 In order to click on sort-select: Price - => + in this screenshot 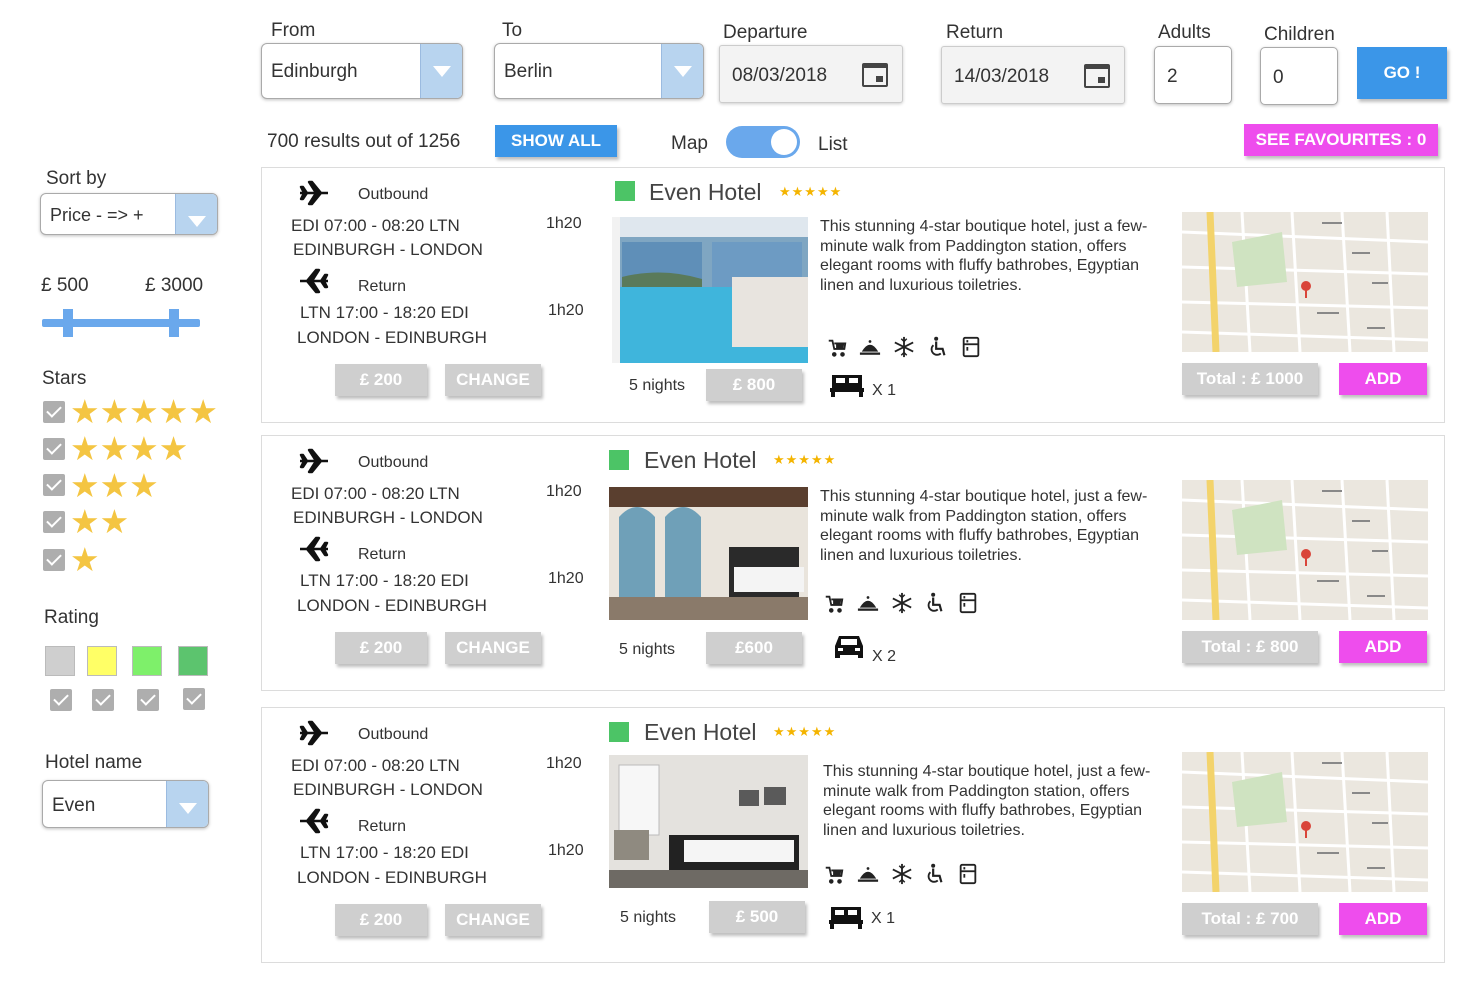, I will do `click(129, 214)`.